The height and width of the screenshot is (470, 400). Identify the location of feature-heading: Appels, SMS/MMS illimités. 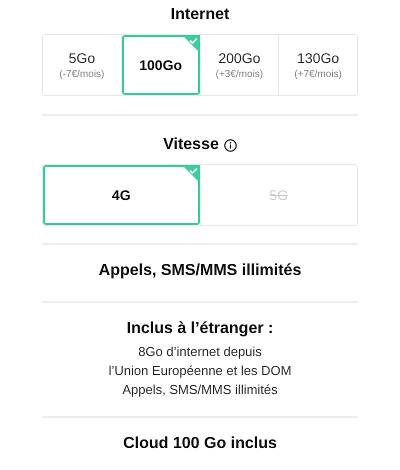
(200, 271).